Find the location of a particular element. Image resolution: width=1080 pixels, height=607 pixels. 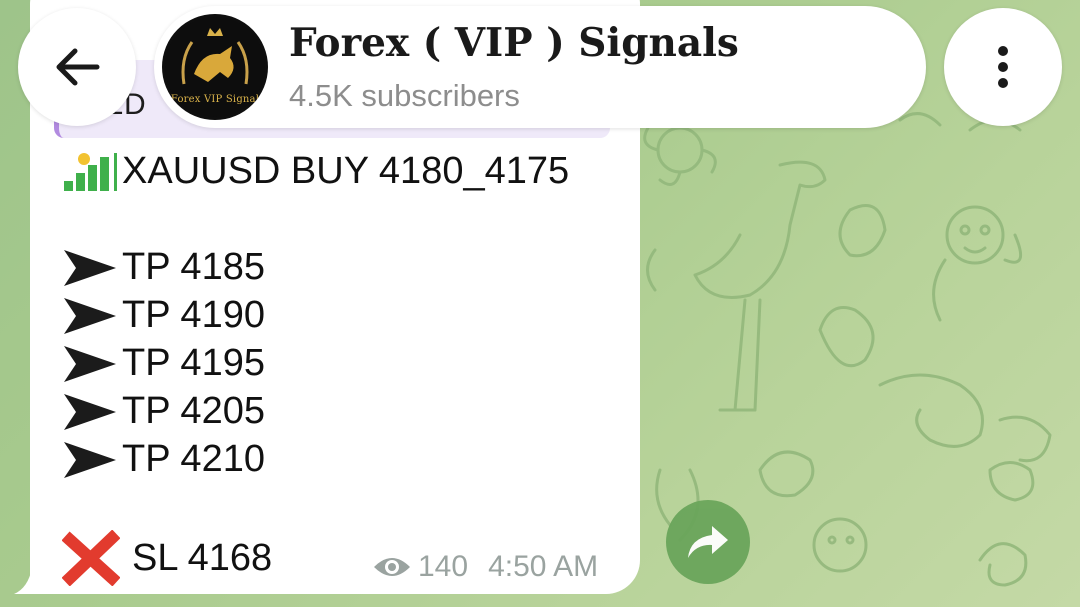

more-vertical-icon is located at coordinates (1003, 67).